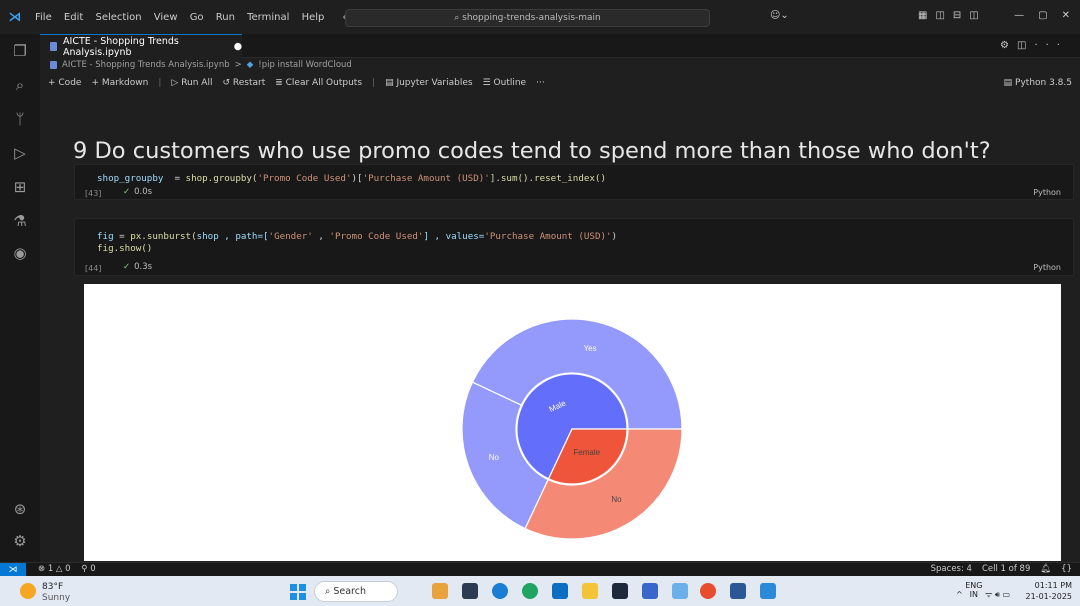 This screenshot has width=1080, height=606. Describe the element at coordinates (268, 17) in the screenshot. I see `menu-terminal: Terminal` at that location.